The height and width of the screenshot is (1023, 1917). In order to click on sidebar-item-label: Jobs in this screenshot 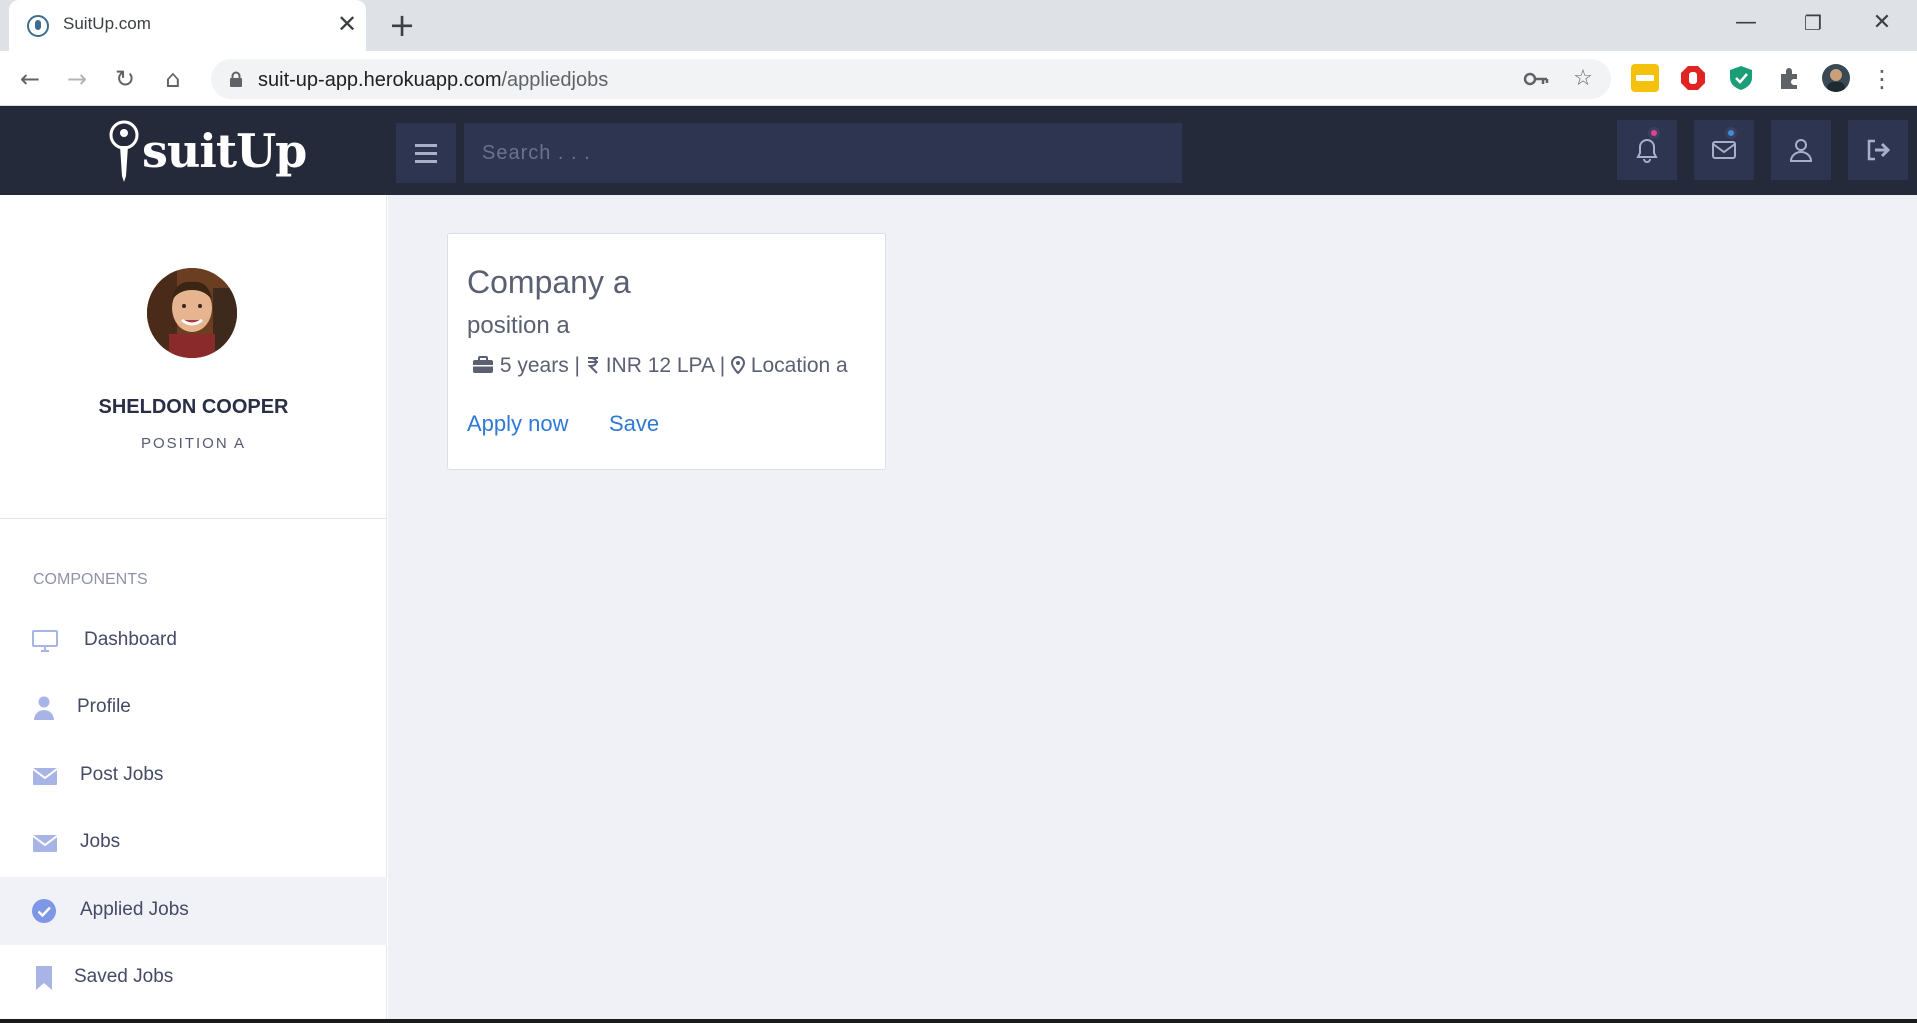, I will do `click(100, 841)`.